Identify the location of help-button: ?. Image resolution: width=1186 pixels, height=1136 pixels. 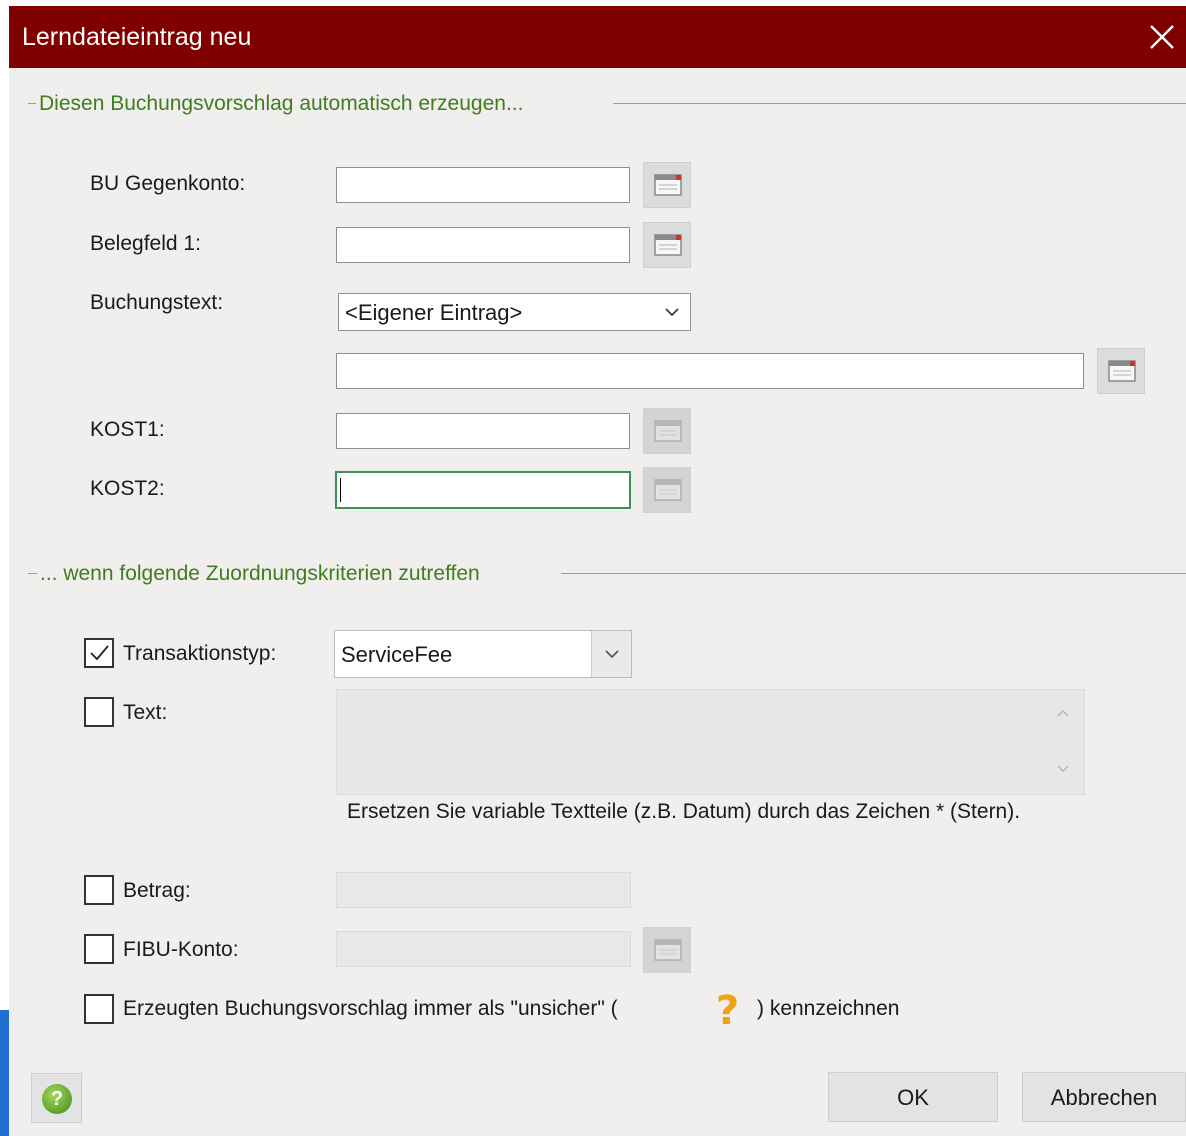
(56, 1098).